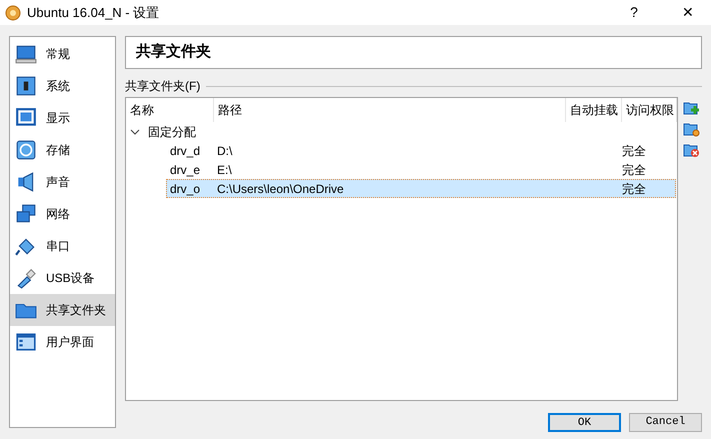 The height and width of the screenshot is (439, 711). Describe the element at coordinates (594, 110) in the screenshot. I see `column-header: 自动挂载` at that location.